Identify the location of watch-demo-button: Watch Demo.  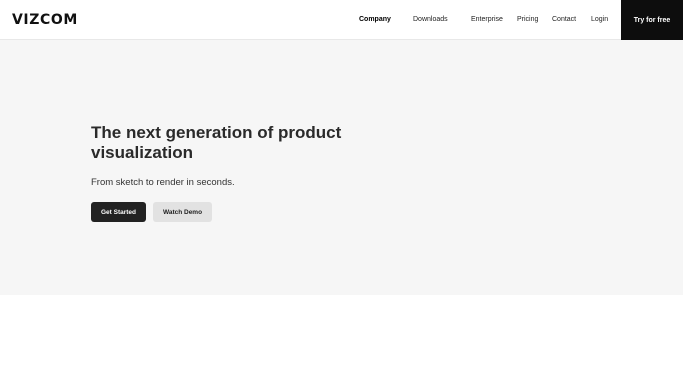
(182, 212).